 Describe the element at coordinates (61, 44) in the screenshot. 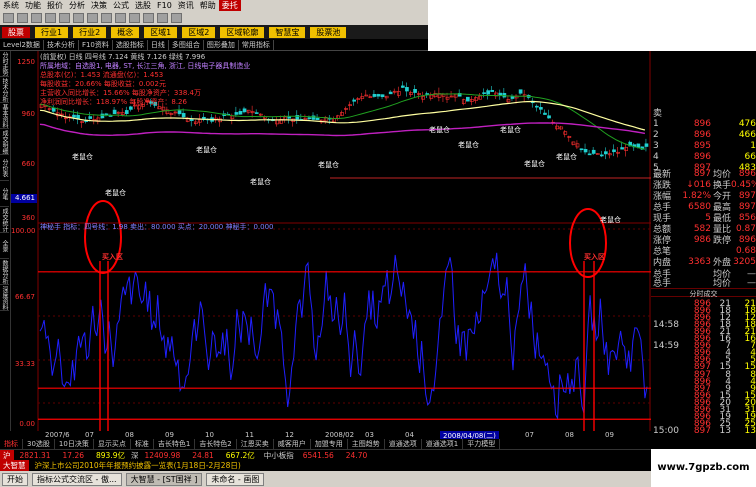

I see `tech-analysis-button: 技术分析` at that location.